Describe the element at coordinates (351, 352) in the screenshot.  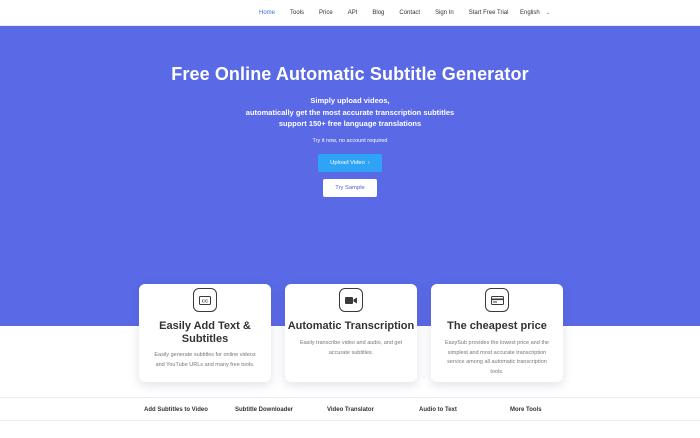
I see `card-desc-line: accurate subtitles.` at that location.